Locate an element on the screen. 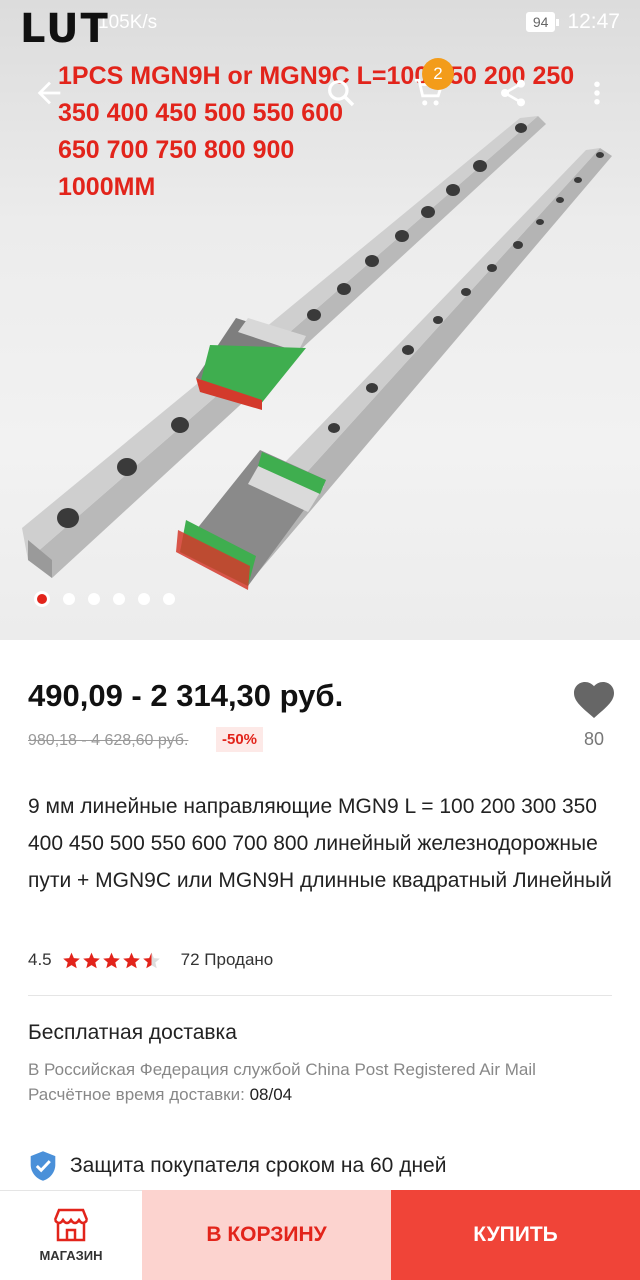 This screenshot has height=1280, width=640. store-button: МАГАЗИН is located at coordinates (71, 1235).